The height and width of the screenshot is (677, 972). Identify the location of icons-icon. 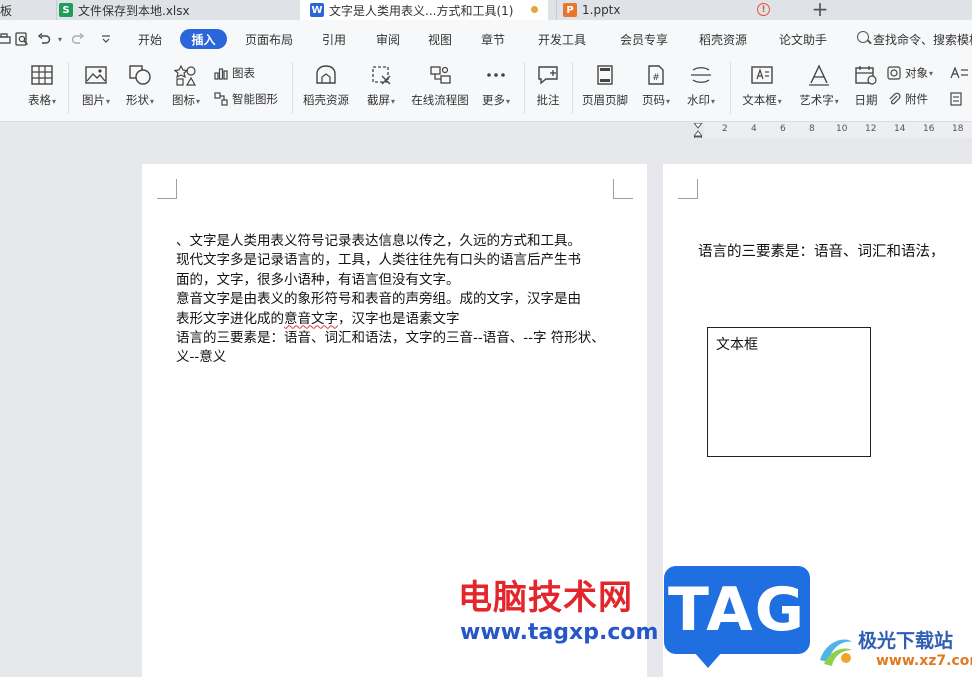
(185, 75).